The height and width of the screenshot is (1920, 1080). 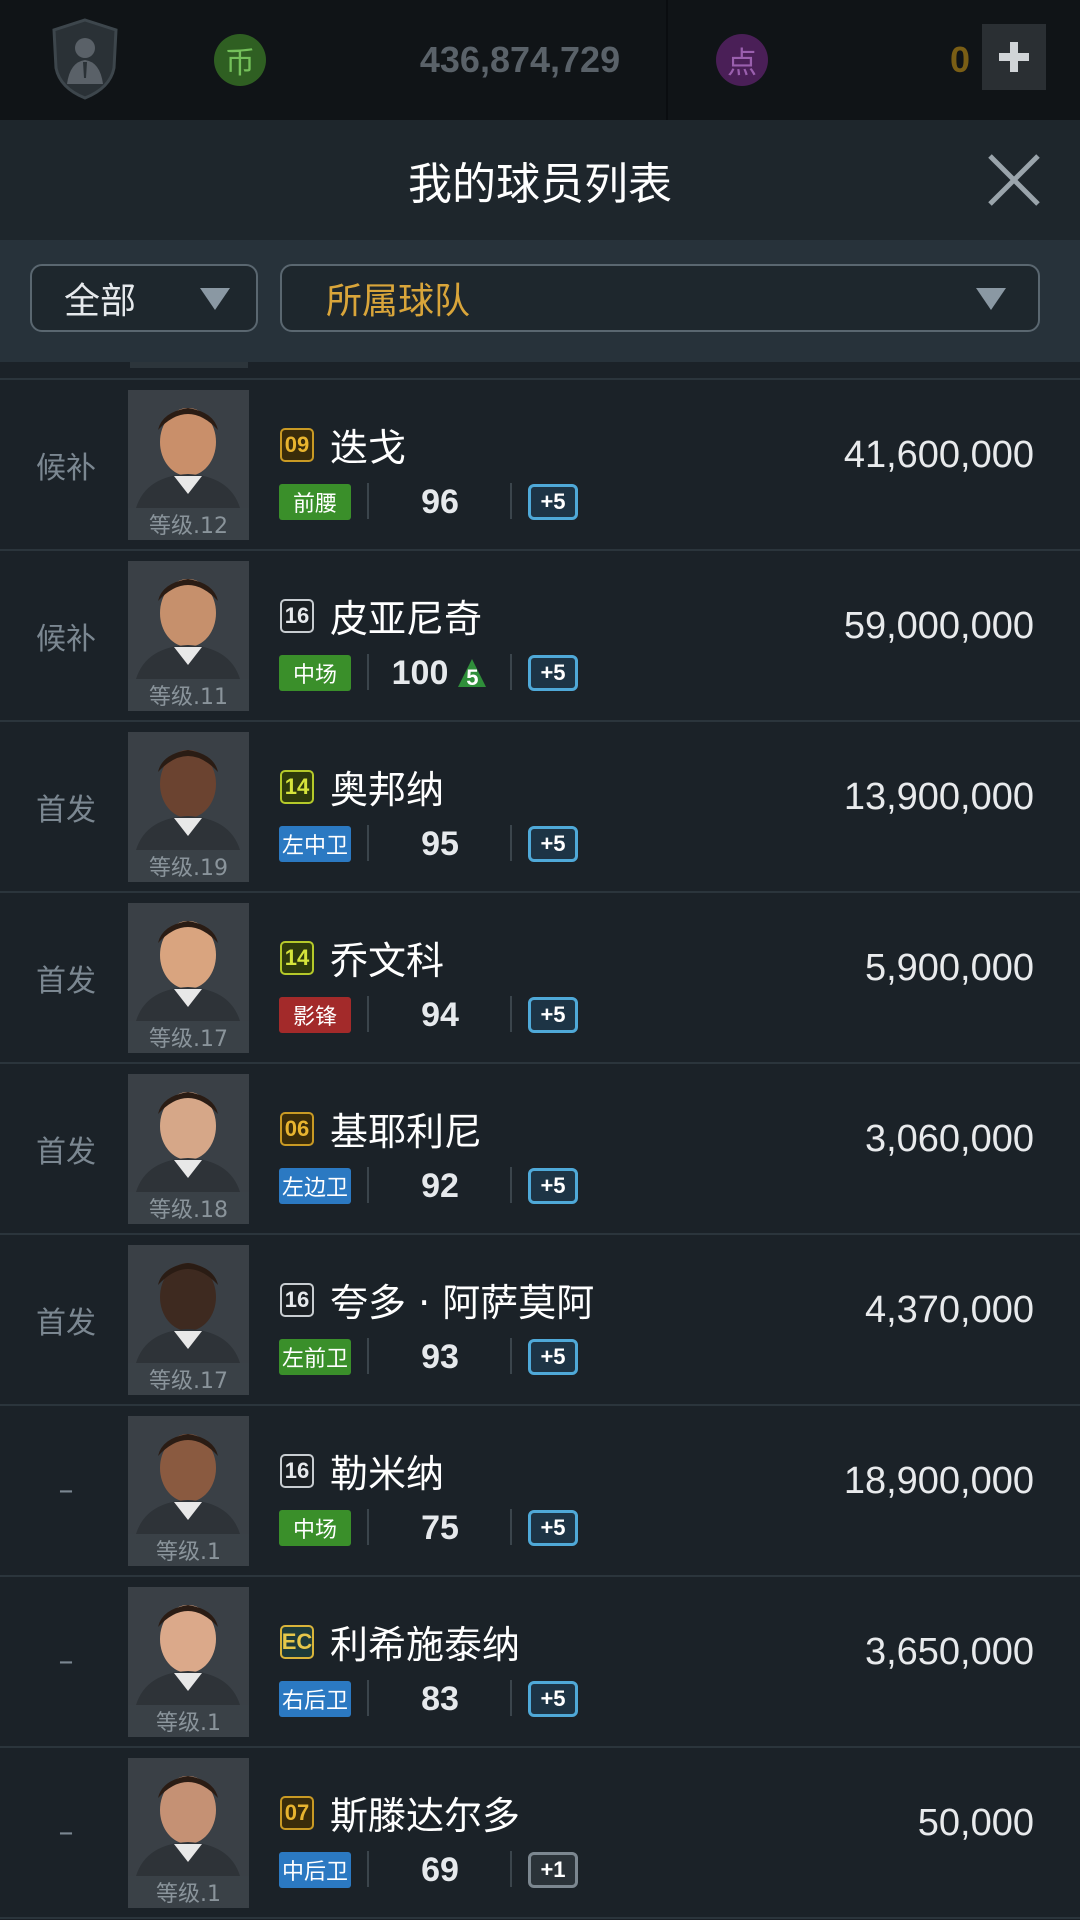 I want to click on overall-rating-value: 92, so click(x=440, y=1185).